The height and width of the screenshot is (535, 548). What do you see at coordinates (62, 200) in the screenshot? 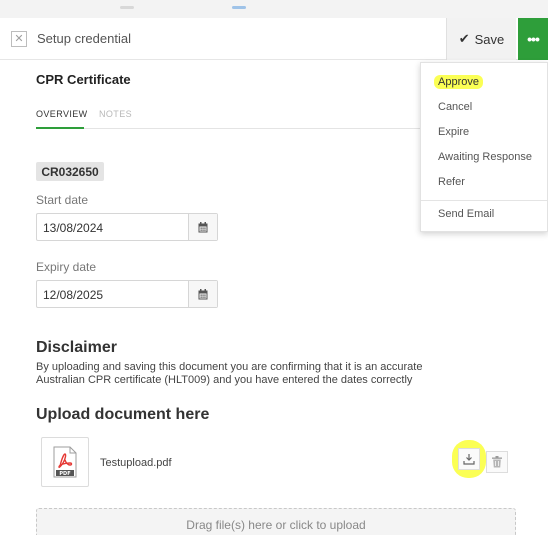
I see `start-date-label: Start date` at bounding box center [62, 200].